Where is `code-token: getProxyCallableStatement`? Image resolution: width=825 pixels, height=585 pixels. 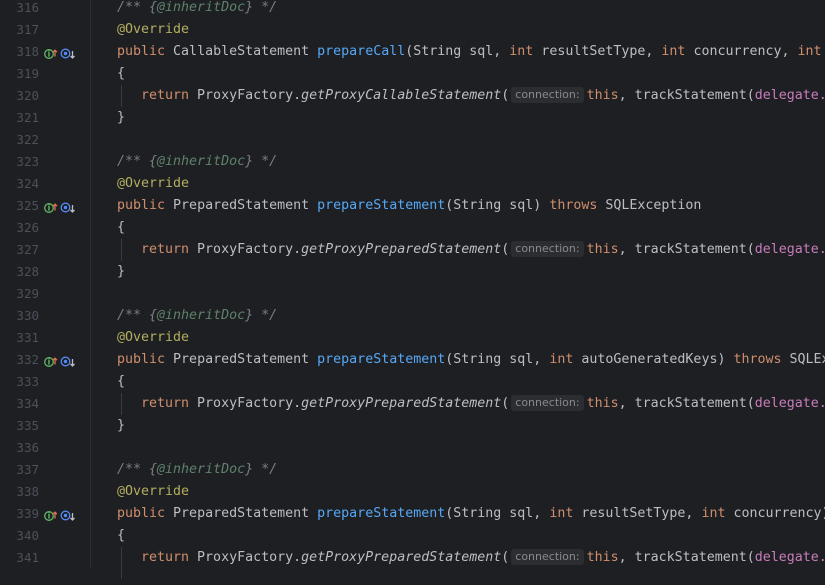 code-token: getProxyCallableStatement is located at coordinates (401, 95).